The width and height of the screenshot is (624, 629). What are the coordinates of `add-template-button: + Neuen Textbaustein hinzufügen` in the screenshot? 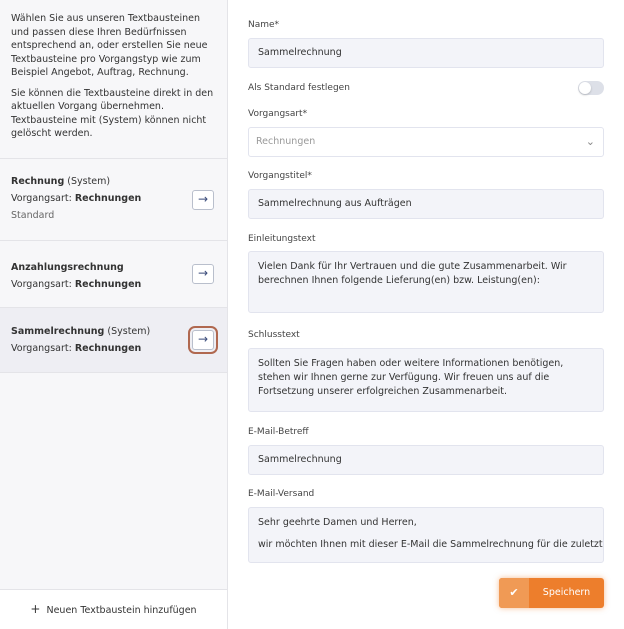 It's located at (113, 609).